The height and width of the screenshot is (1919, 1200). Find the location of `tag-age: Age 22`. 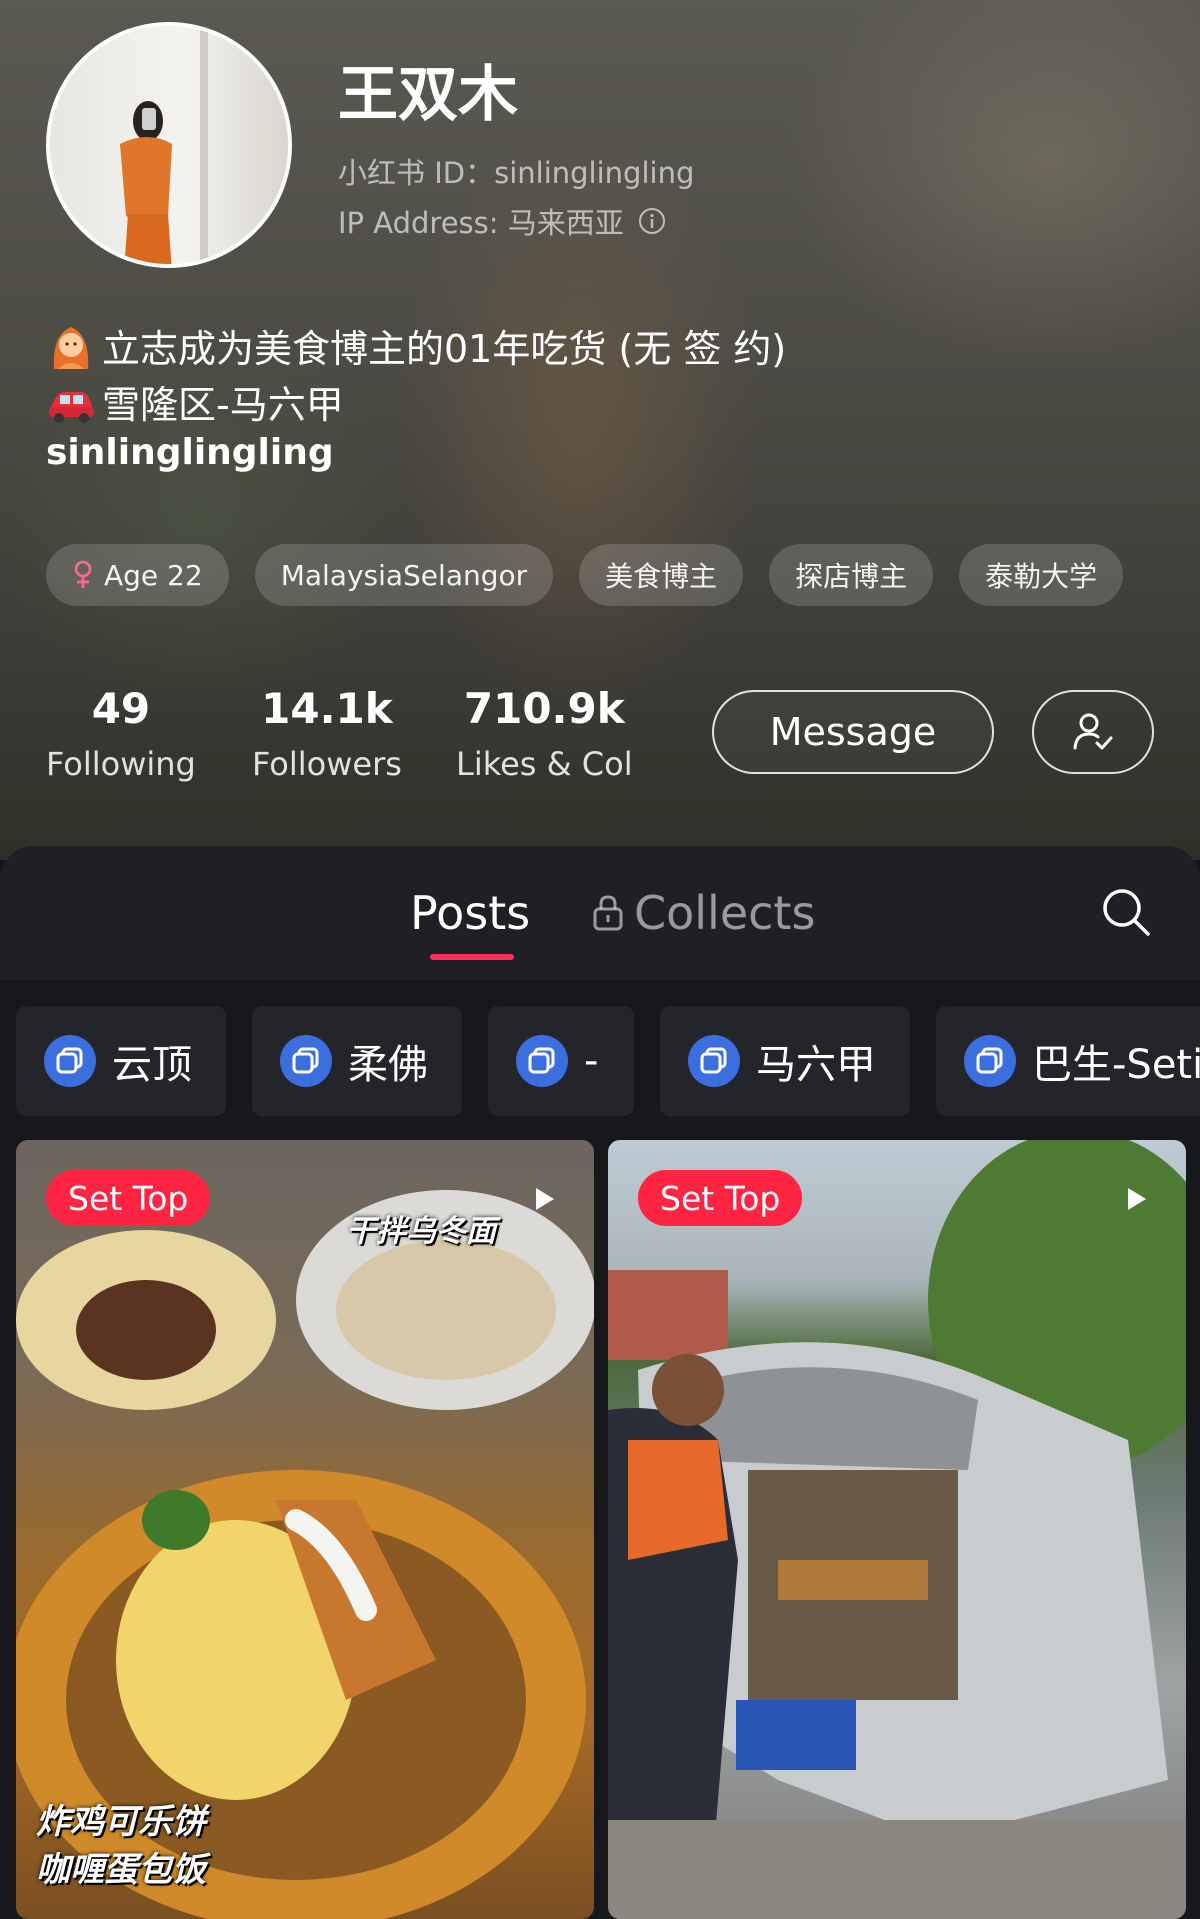

tag-age: Age 22 is located at coordinates (137, 575).